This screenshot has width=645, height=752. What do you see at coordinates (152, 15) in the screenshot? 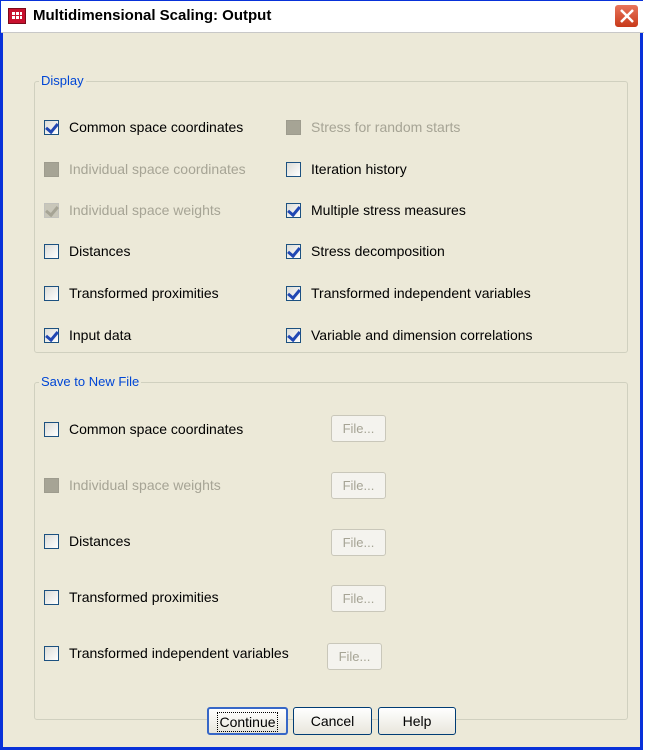
I see `dialog-title: Multidimensional Scaling: Output` at bounding box center [152, 15].